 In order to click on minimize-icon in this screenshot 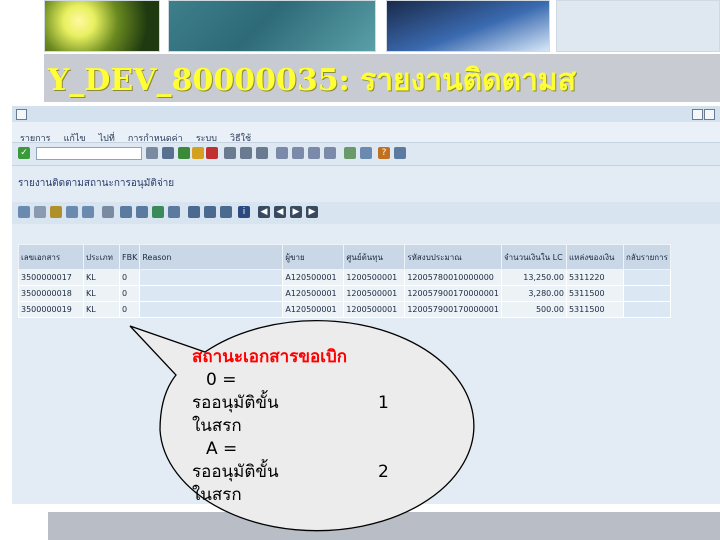, I will do `click(697, 114)`.